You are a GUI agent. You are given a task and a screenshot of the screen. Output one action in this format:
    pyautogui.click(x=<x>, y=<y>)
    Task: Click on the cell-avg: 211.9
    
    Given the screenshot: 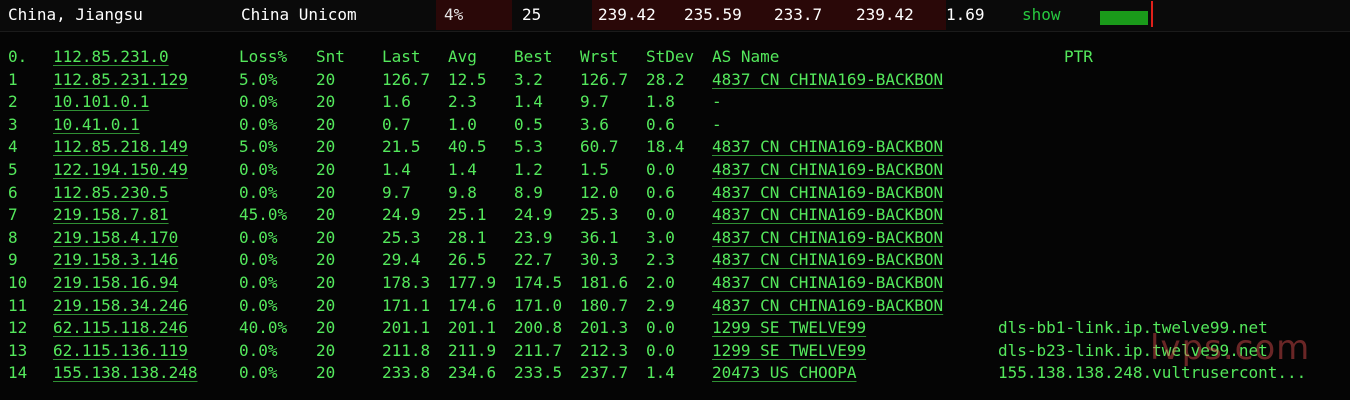 What is the action you would take?
    pyautogui.click(x=472, y=350)
    